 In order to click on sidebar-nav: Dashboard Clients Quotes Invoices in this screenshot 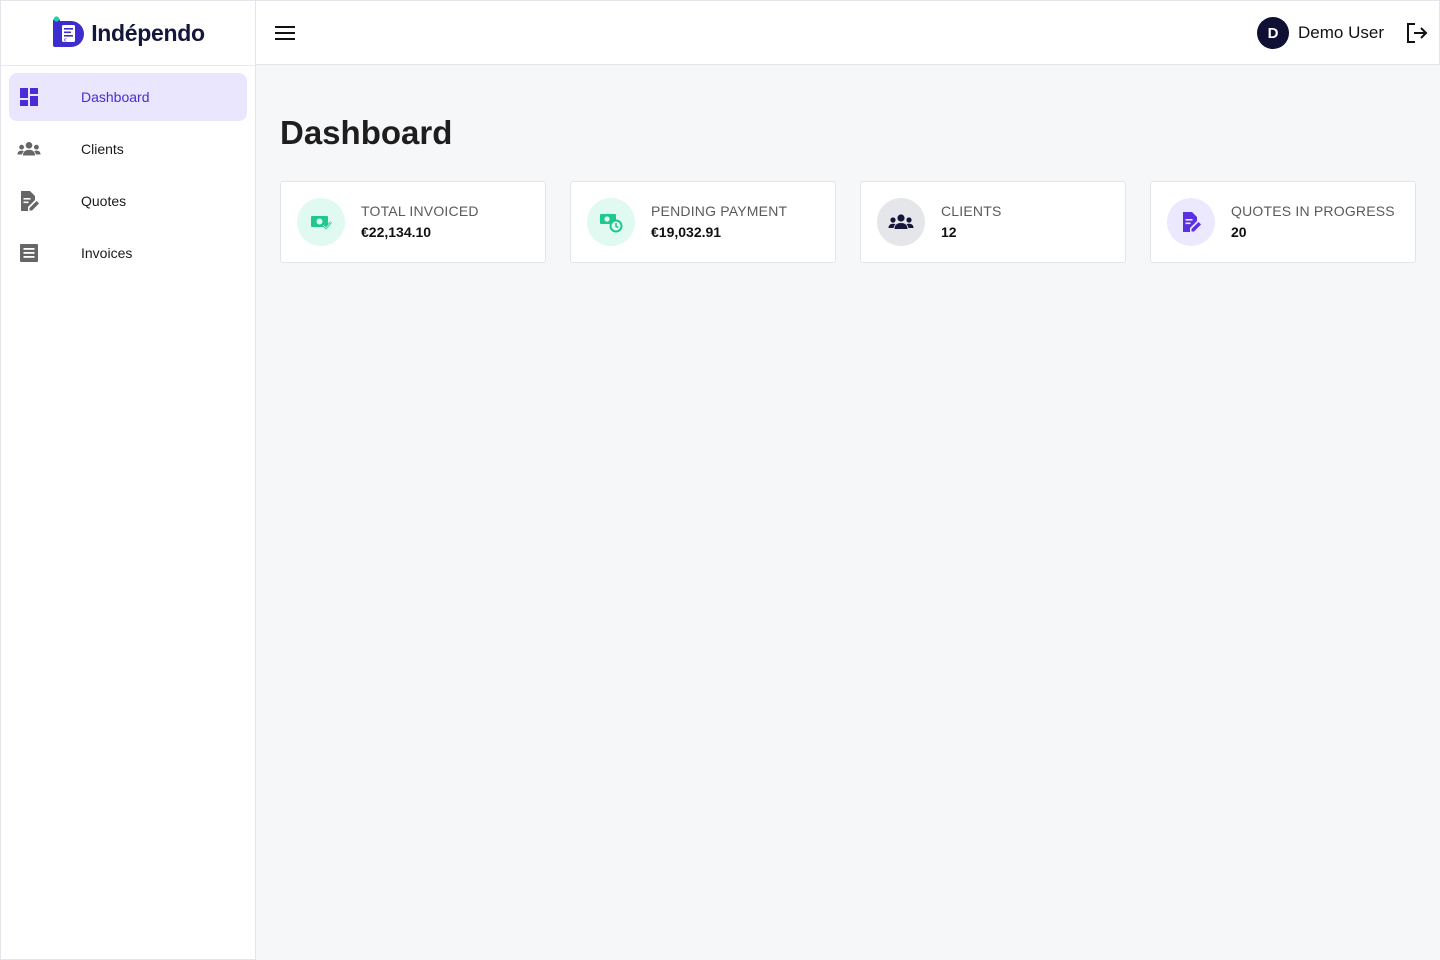, I will do `click(128, 177)`.